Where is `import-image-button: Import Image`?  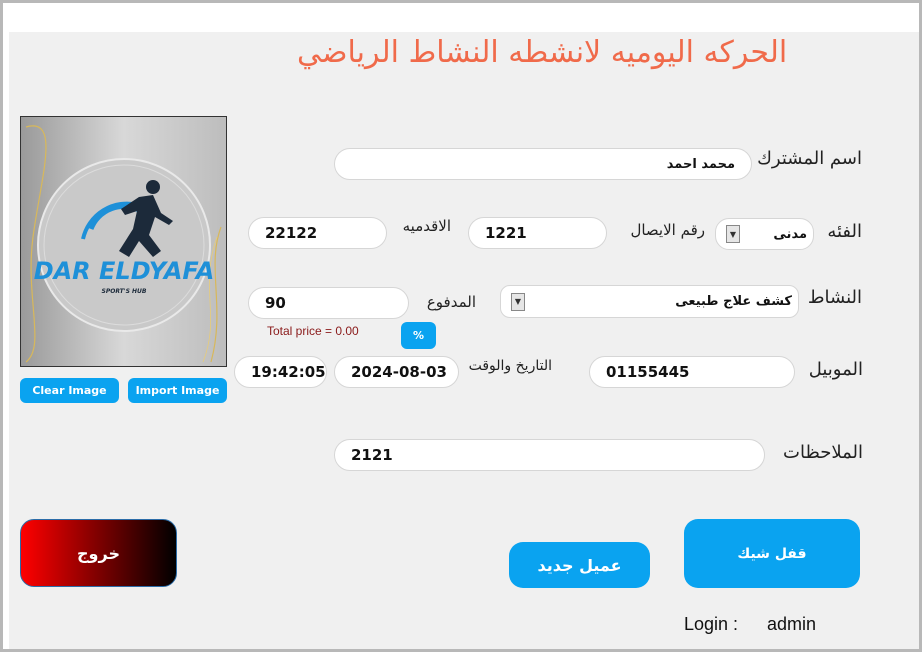 import-image-button: Import Image is located at coordinates (177, 390).